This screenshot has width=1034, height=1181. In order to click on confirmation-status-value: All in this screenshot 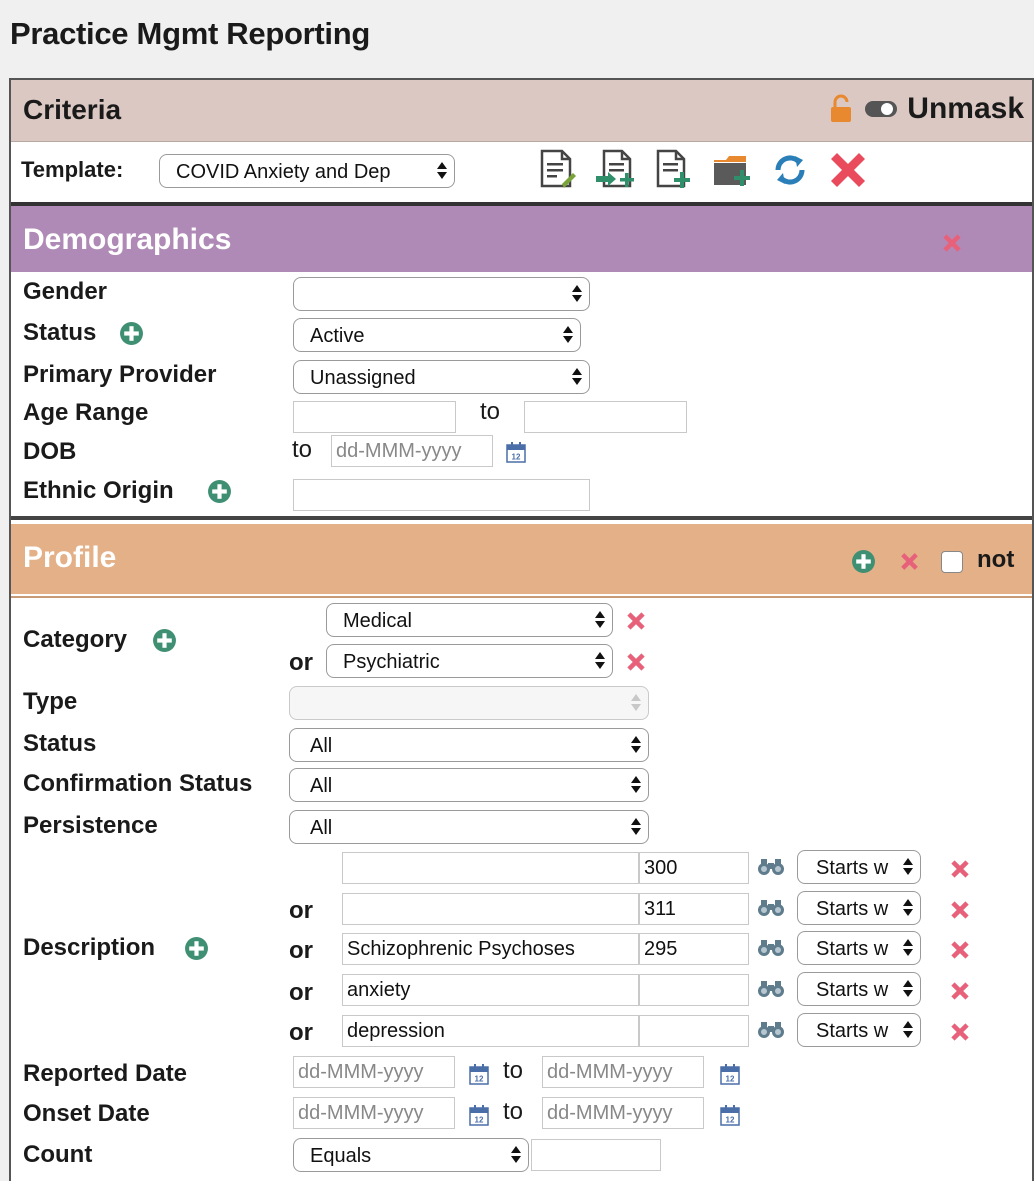, I will do `click(321, 786)`.